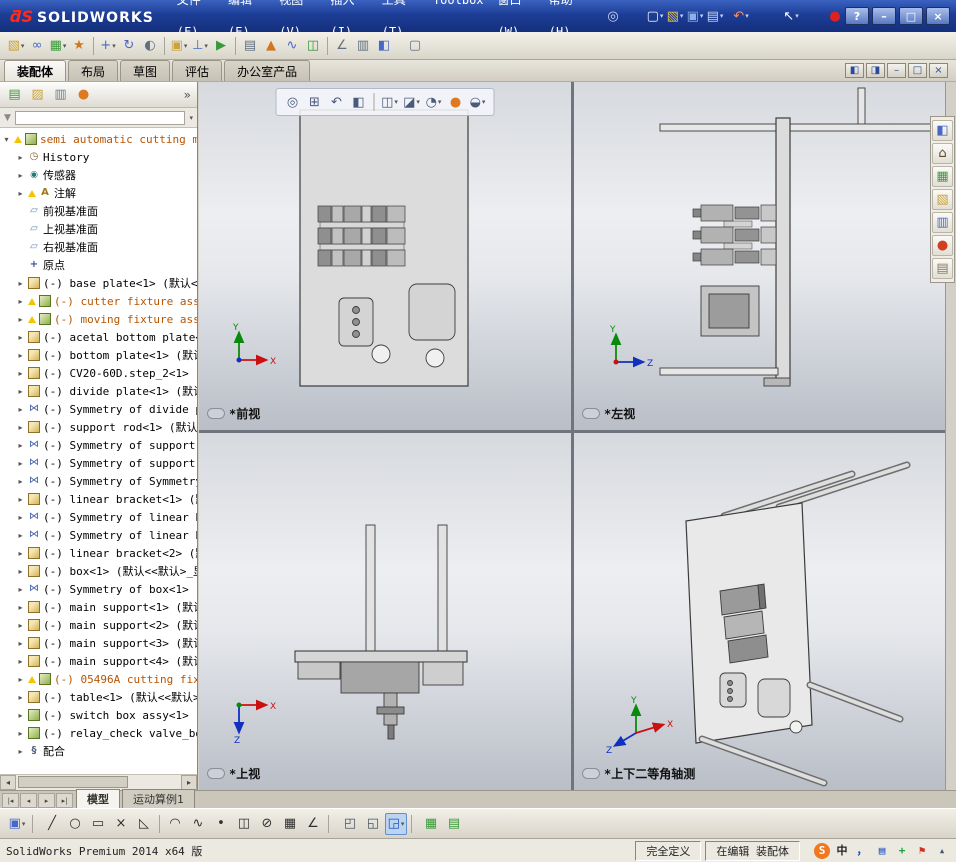 The width and height of the screenshot is (956, 862). Describe the element at coordinates (456, 102) in the screenshot. I see `edit-appearance-icon: ●` at that location.